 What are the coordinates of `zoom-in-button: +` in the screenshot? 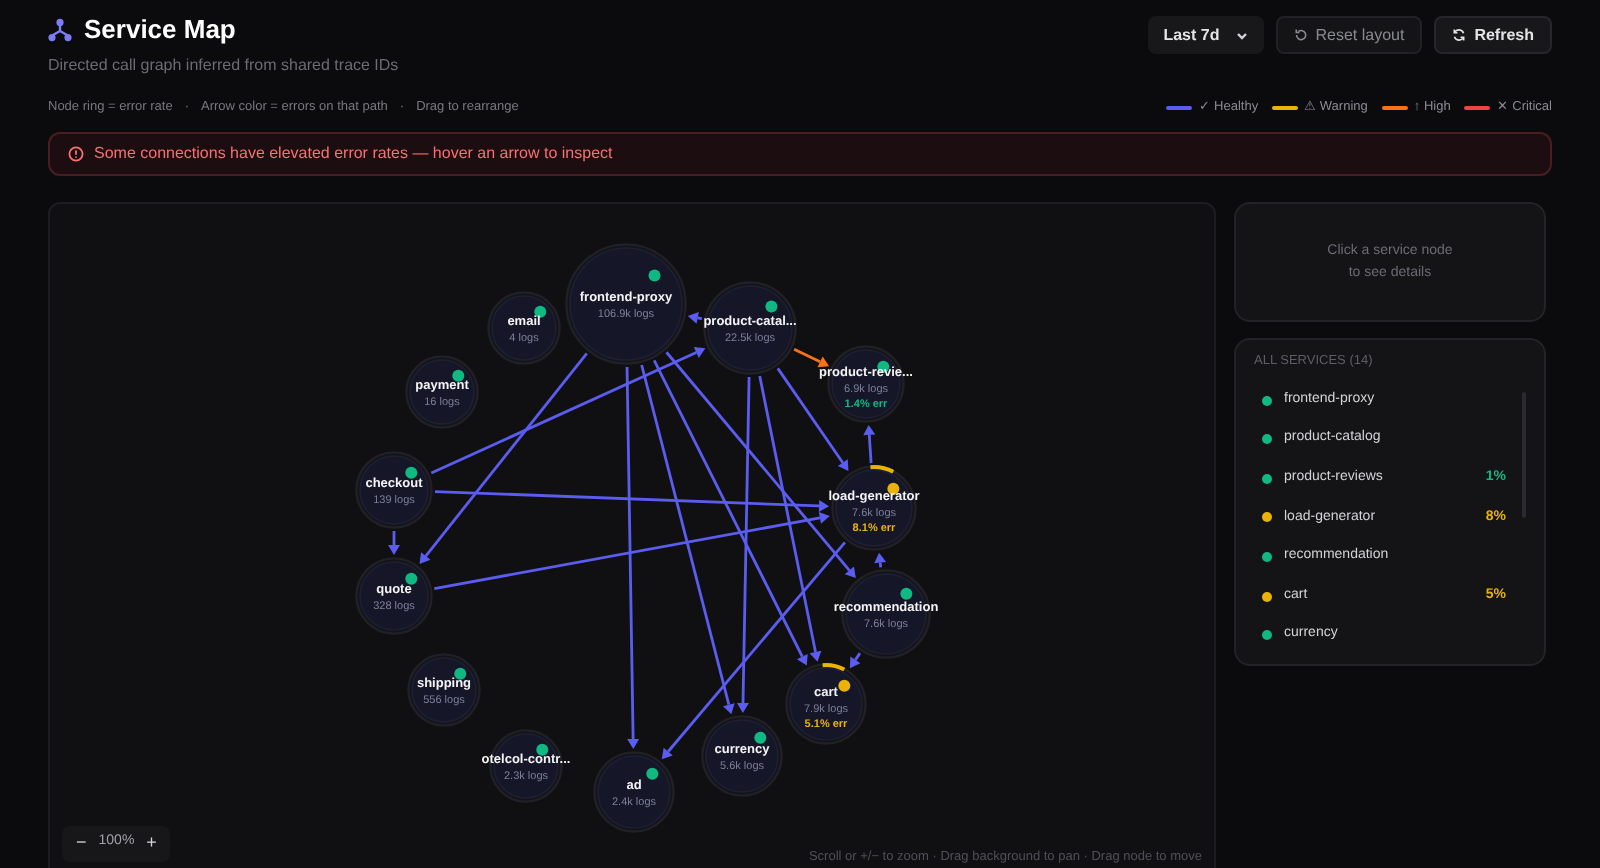 It's located at (151, 843).